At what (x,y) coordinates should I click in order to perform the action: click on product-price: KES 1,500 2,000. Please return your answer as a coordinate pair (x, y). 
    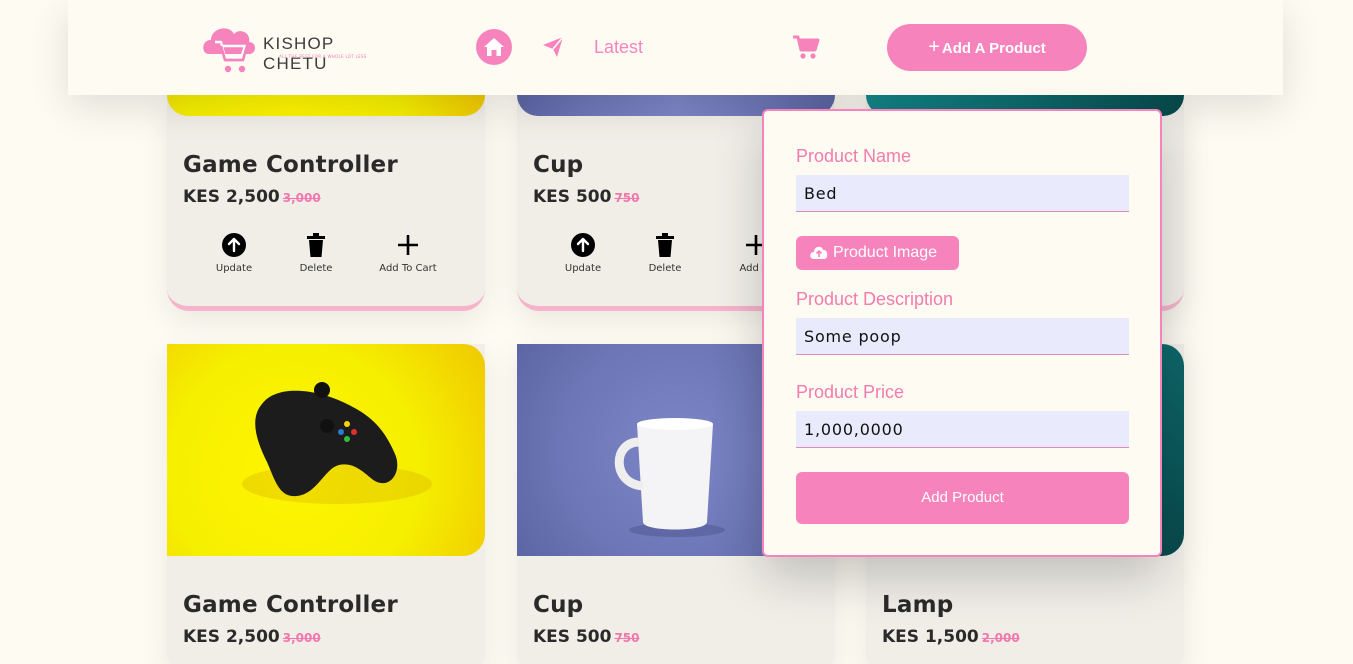
    Looking at the image, I should click on (951, 637).